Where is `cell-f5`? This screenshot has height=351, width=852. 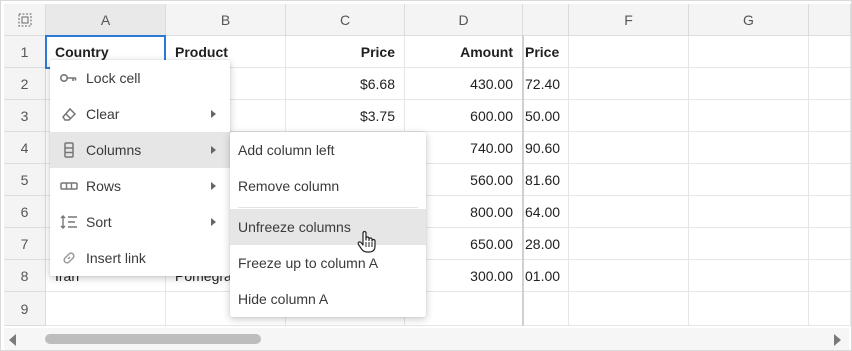
cell-f5 is located at coordinates (629, 180).